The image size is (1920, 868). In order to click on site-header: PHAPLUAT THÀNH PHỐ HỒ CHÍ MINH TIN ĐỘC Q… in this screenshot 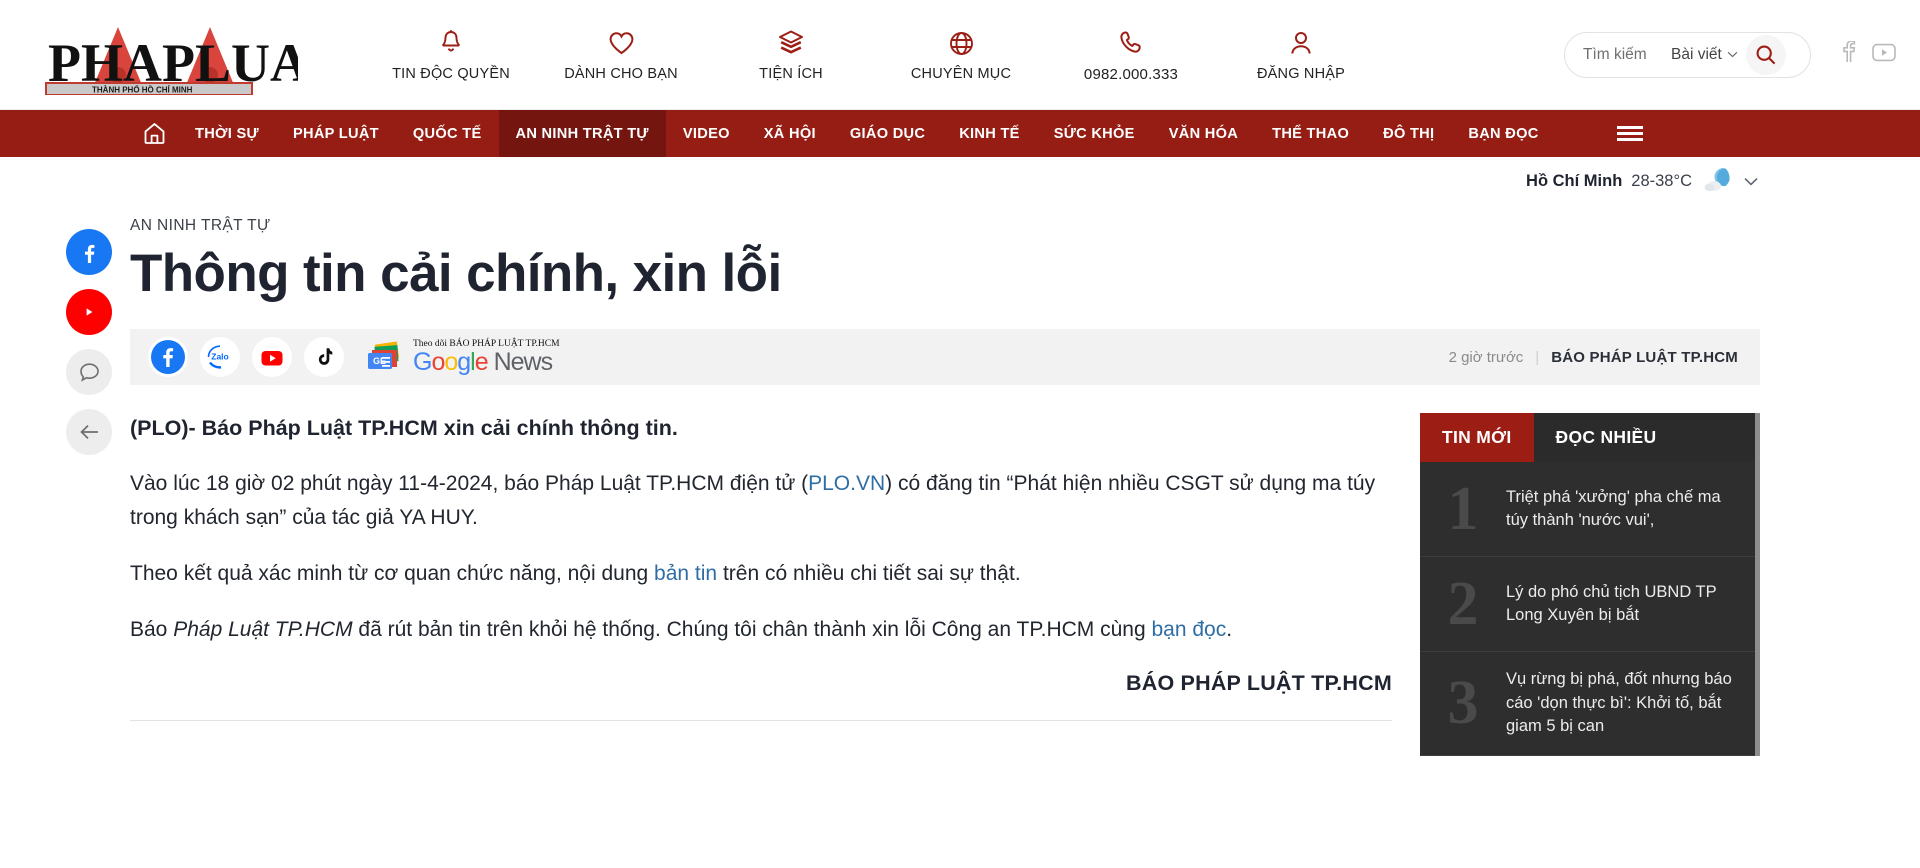, I will do `click(960, 55)`.